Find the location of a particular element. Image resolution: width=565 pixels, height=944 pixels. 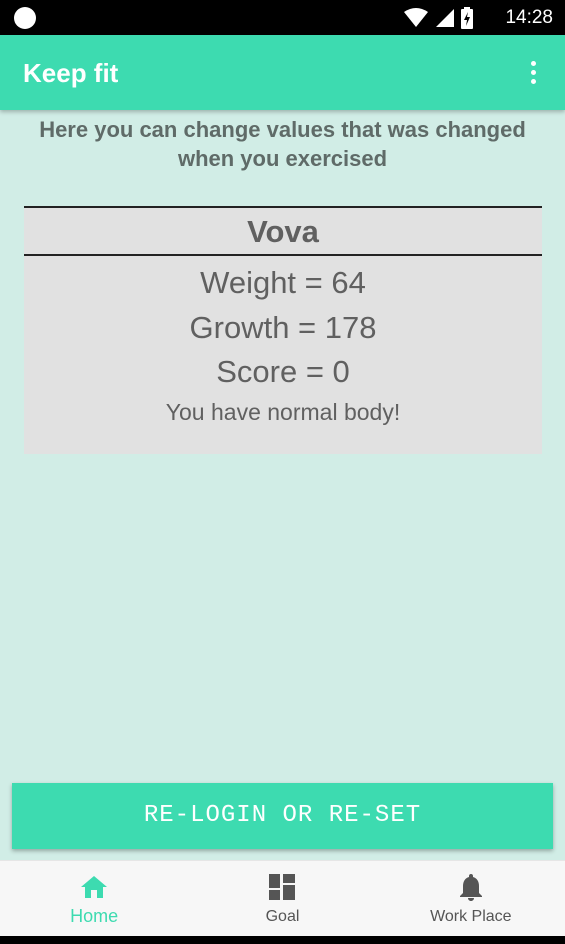

signal-icon is located at coordinates (445, 18).